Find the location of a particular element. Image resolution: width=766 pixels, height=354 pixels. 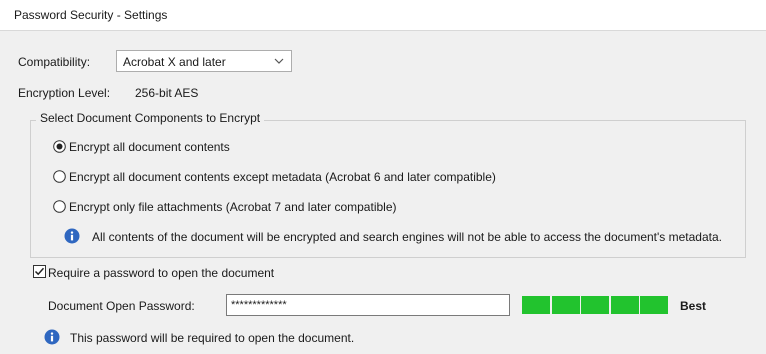

compatibility-label: Compatibility: is located at coordinates (54, 62).